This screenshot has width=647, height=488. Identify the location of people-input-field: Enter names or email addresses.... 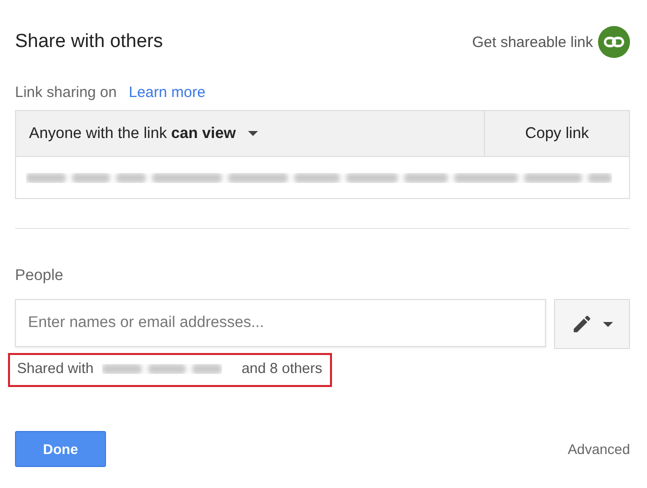
(280, 323).